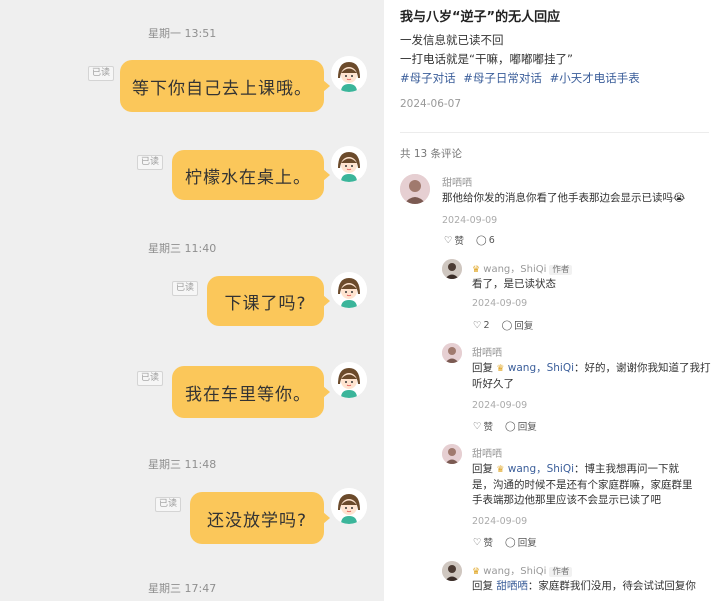  Describe the element at coordinates (225, 86) in the screenshot. I see `message-bubble: 等下你自己去上课哦。` at that location.